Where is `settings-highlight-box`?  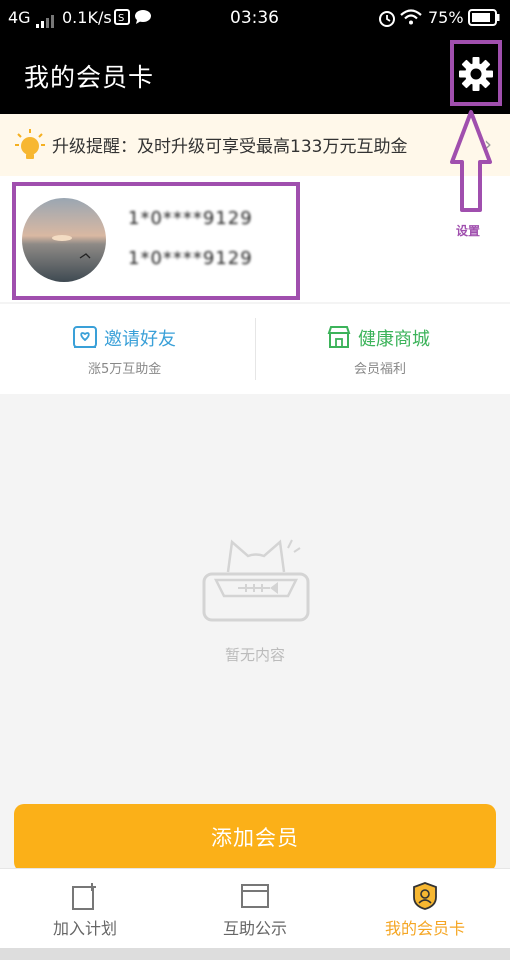 settings-highlight-box is located at coordinates (476, 73).